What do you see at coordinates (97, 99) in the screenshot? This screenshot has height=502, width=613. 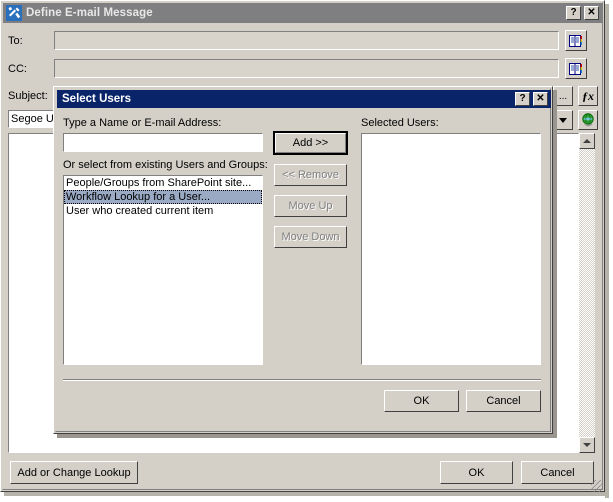 I see `dialog-title: Select Users` at bounding box center [97, 99].